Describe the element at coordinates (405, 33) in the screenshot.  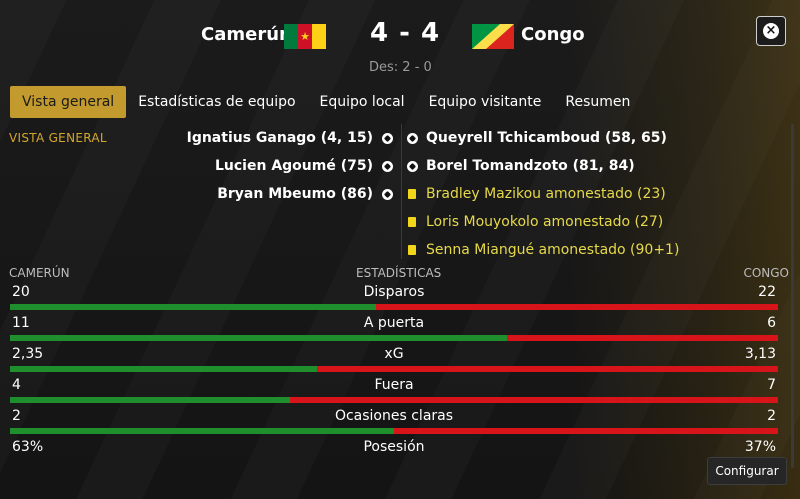
I see `match-score: 4 - 4` at that location.